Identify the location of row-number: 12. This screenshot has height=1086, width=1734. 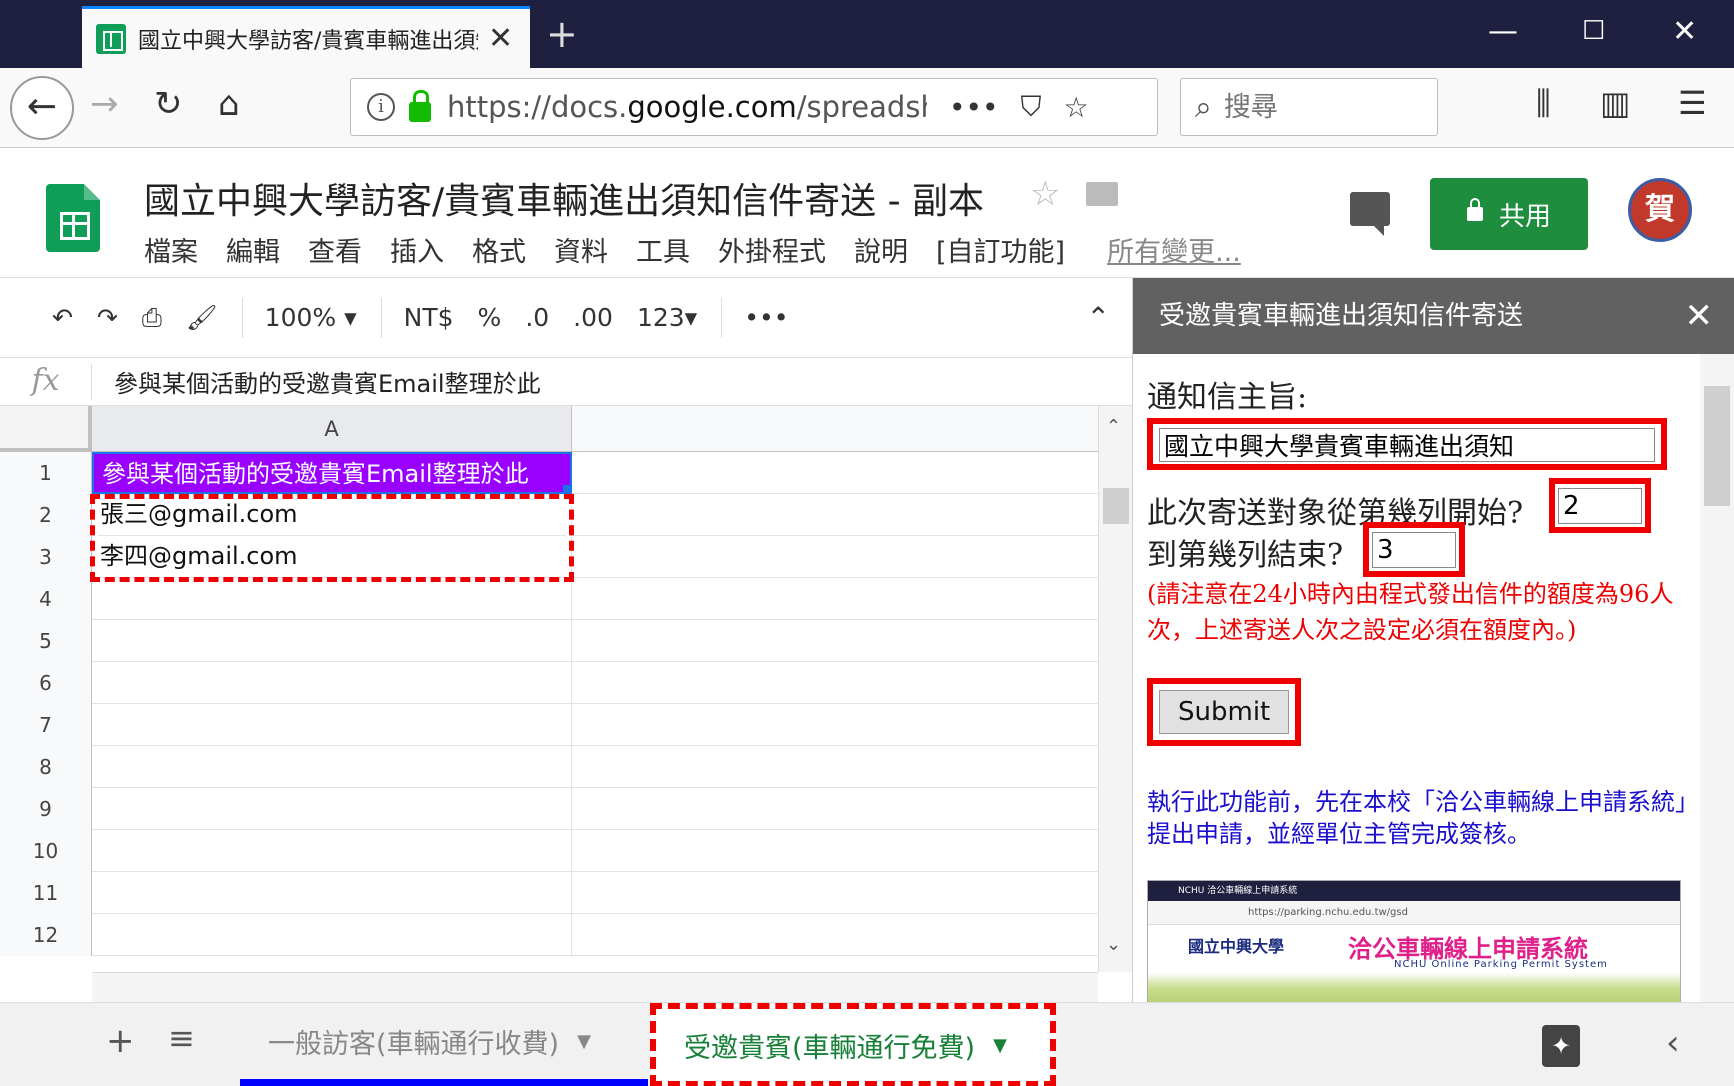
(46, 935).